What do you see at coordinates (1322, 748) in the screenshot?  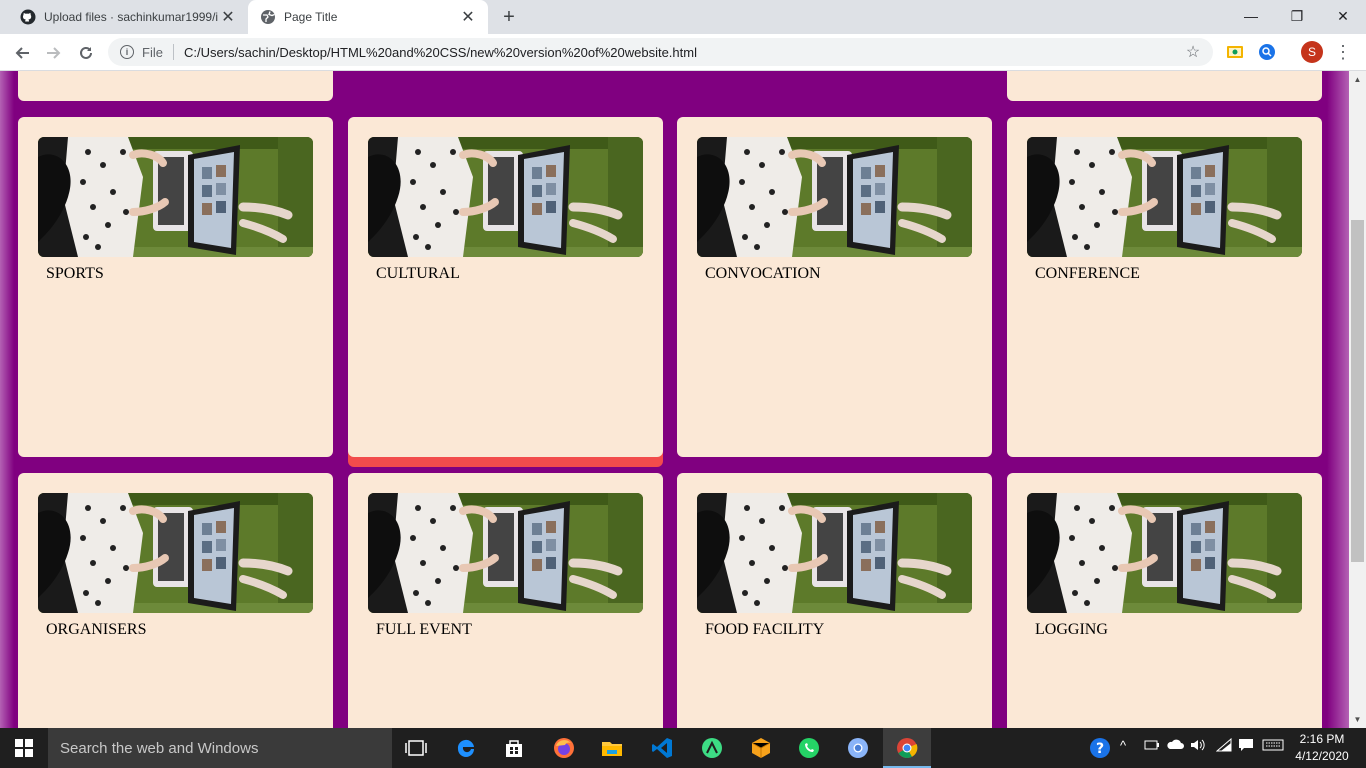 I see `taskbar-clock: 2:16 PM 4/12/2020` at bounding box center [1322, 748].